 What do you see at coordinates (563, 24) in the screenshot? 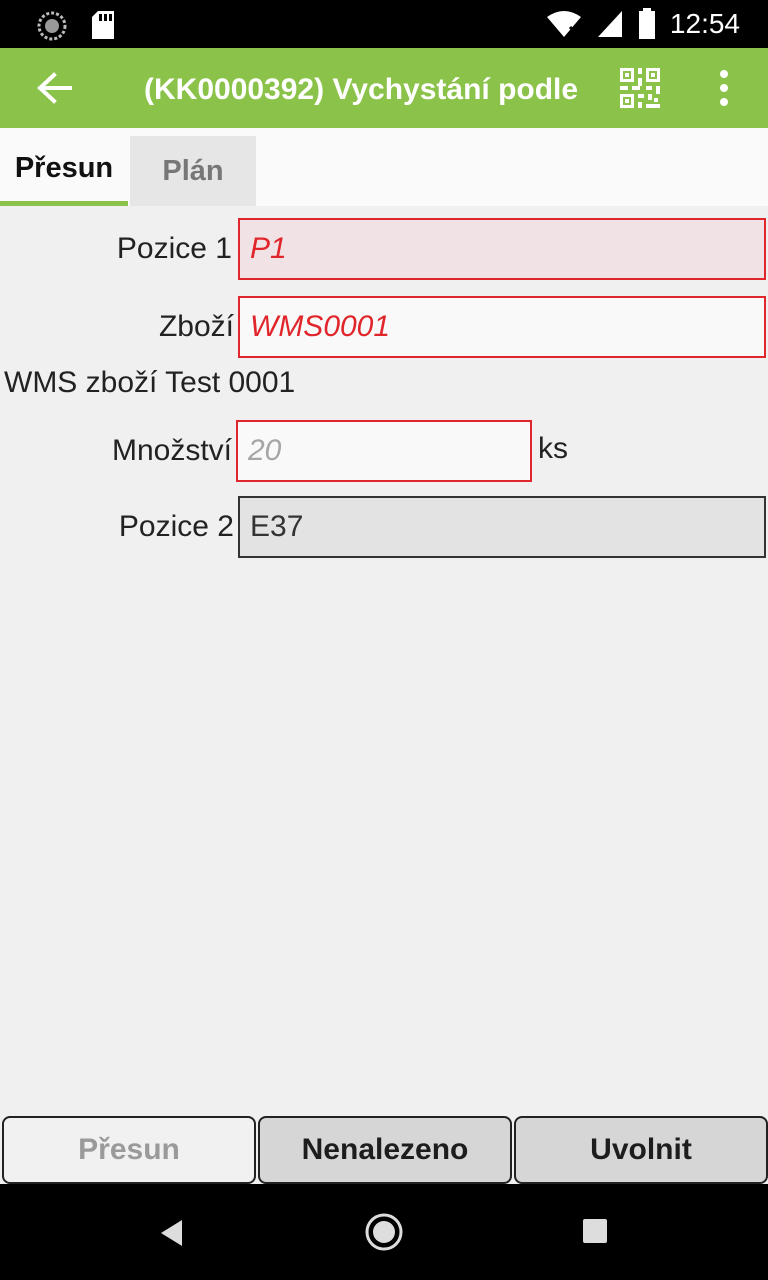
I see `wifi-icon` at bounding box center [563, 24].